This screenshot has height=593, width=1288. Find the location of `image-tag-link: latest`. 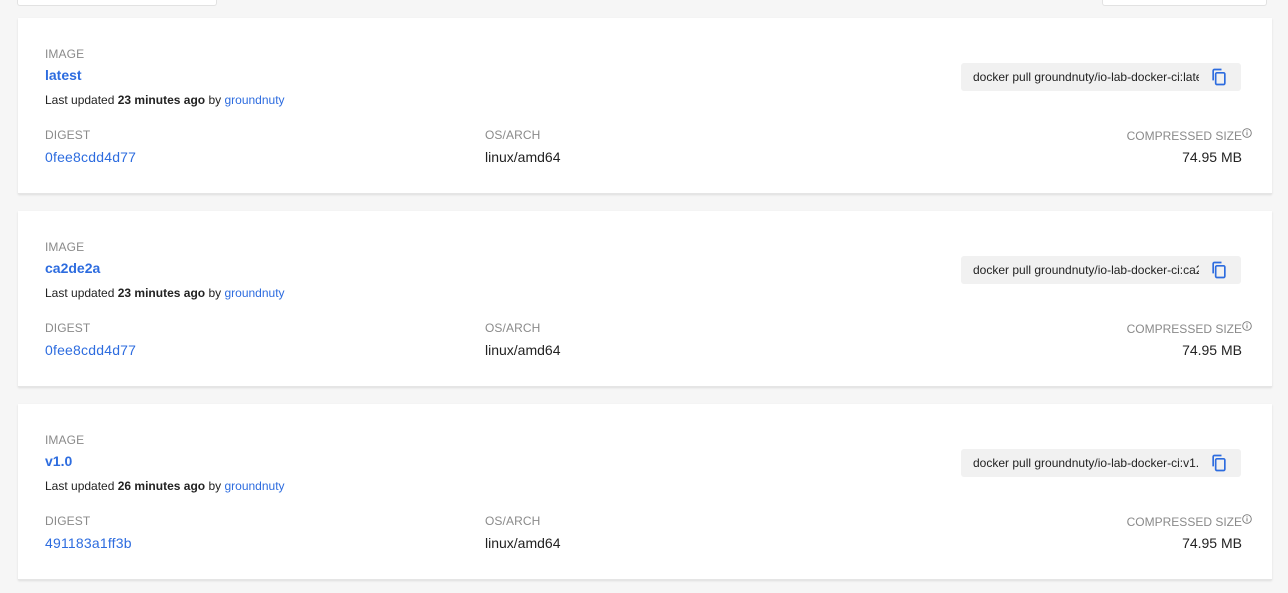

image-tag-link: latest is located at coordinates (63, 75).